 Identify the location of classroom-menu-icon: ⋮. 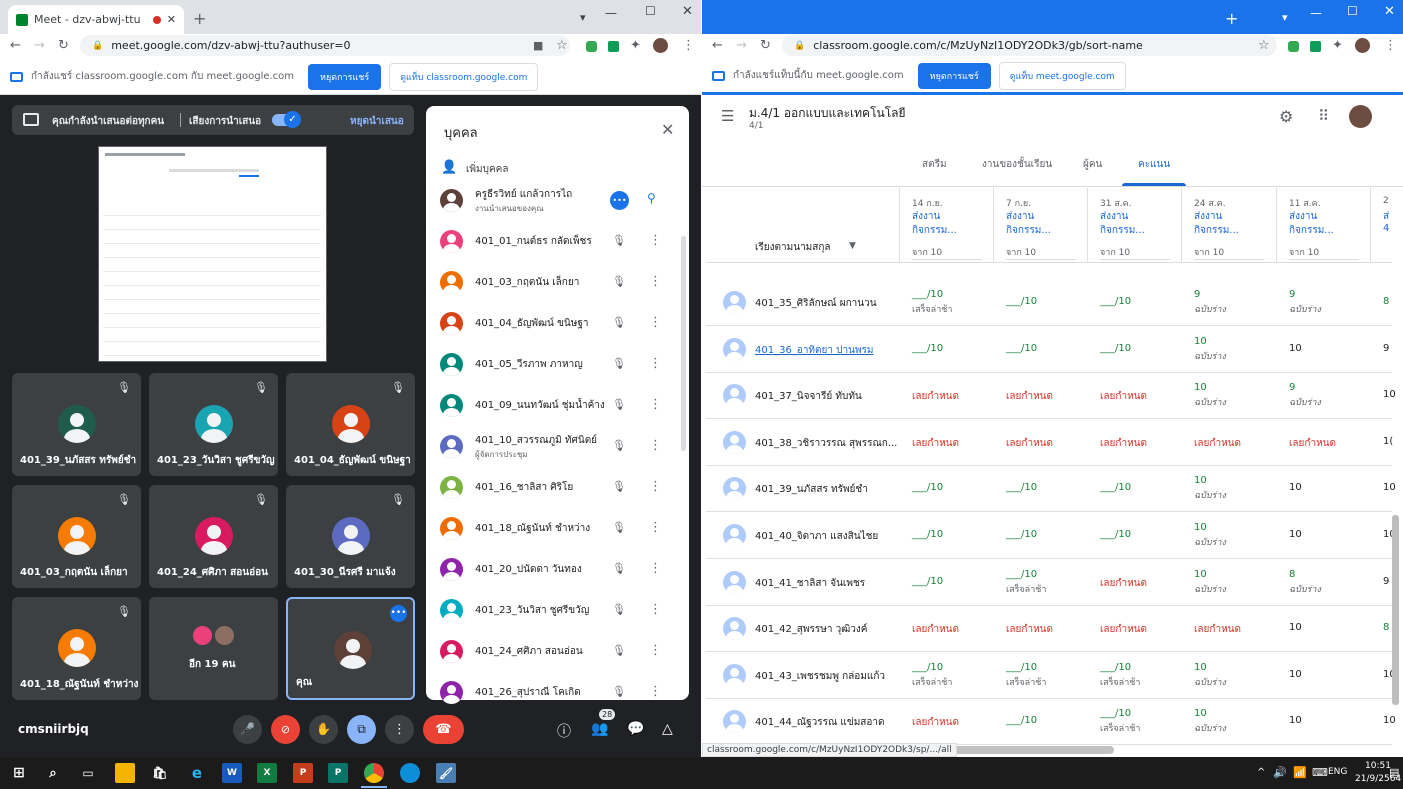
(1390, 45).